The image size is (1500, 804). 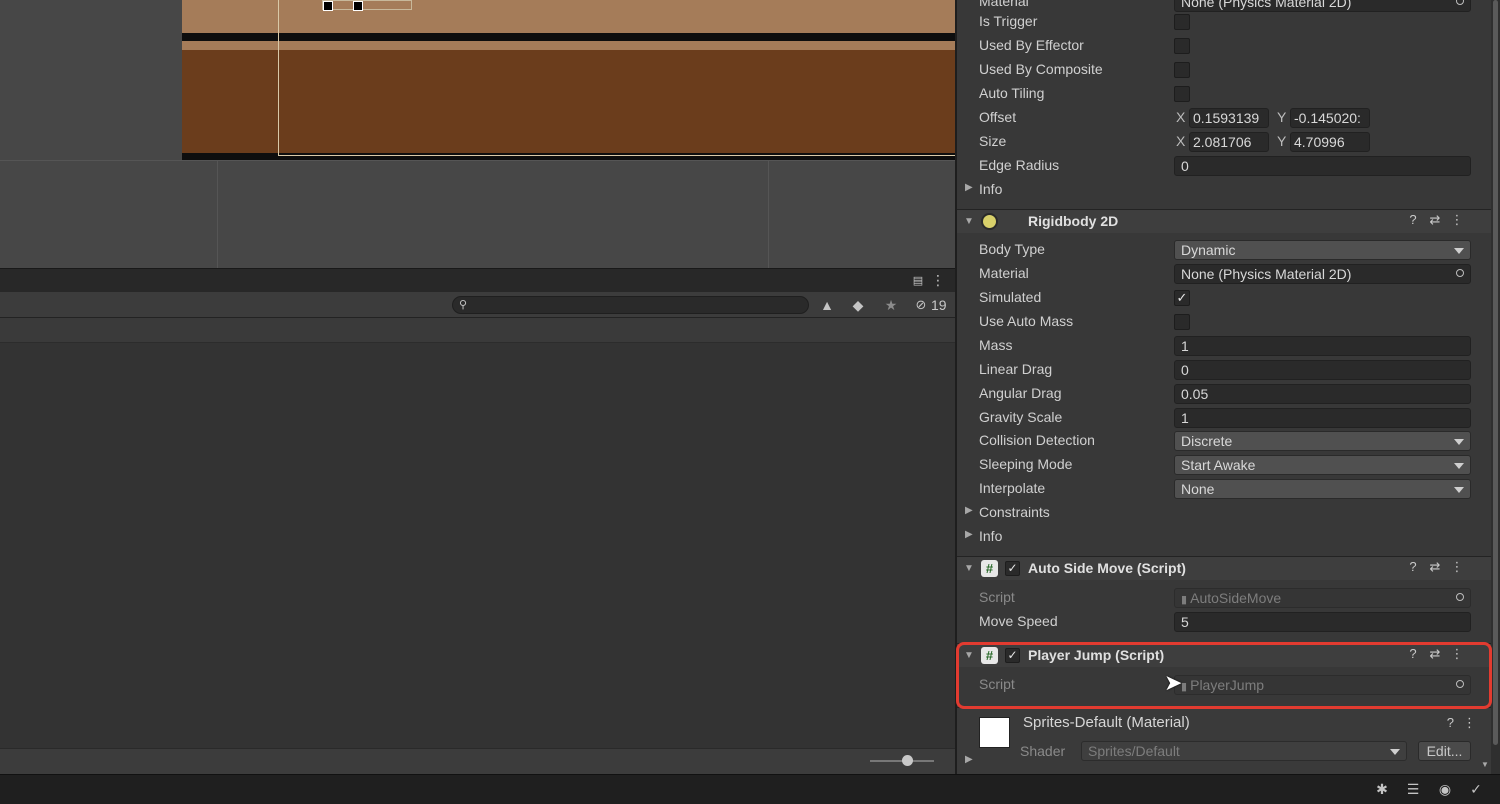 I want to click on script-field: ▮ AutoSideMove, so click(x=1322, y=598).